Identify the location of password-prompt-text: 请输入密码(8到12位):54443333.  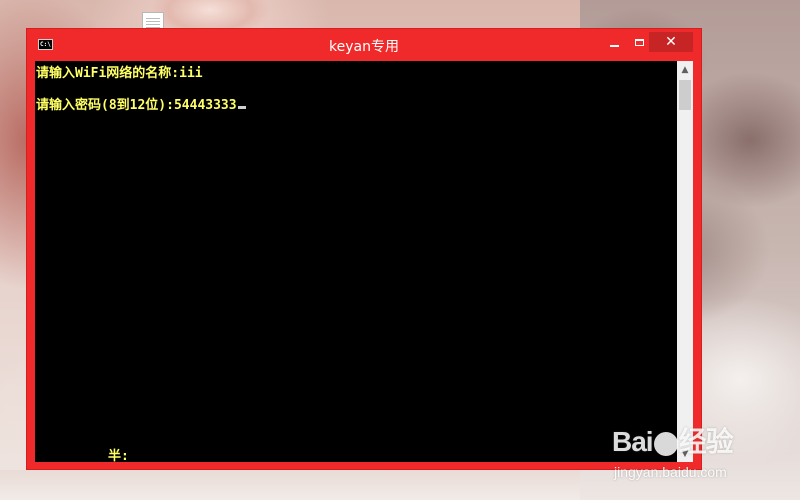
(136, 105).